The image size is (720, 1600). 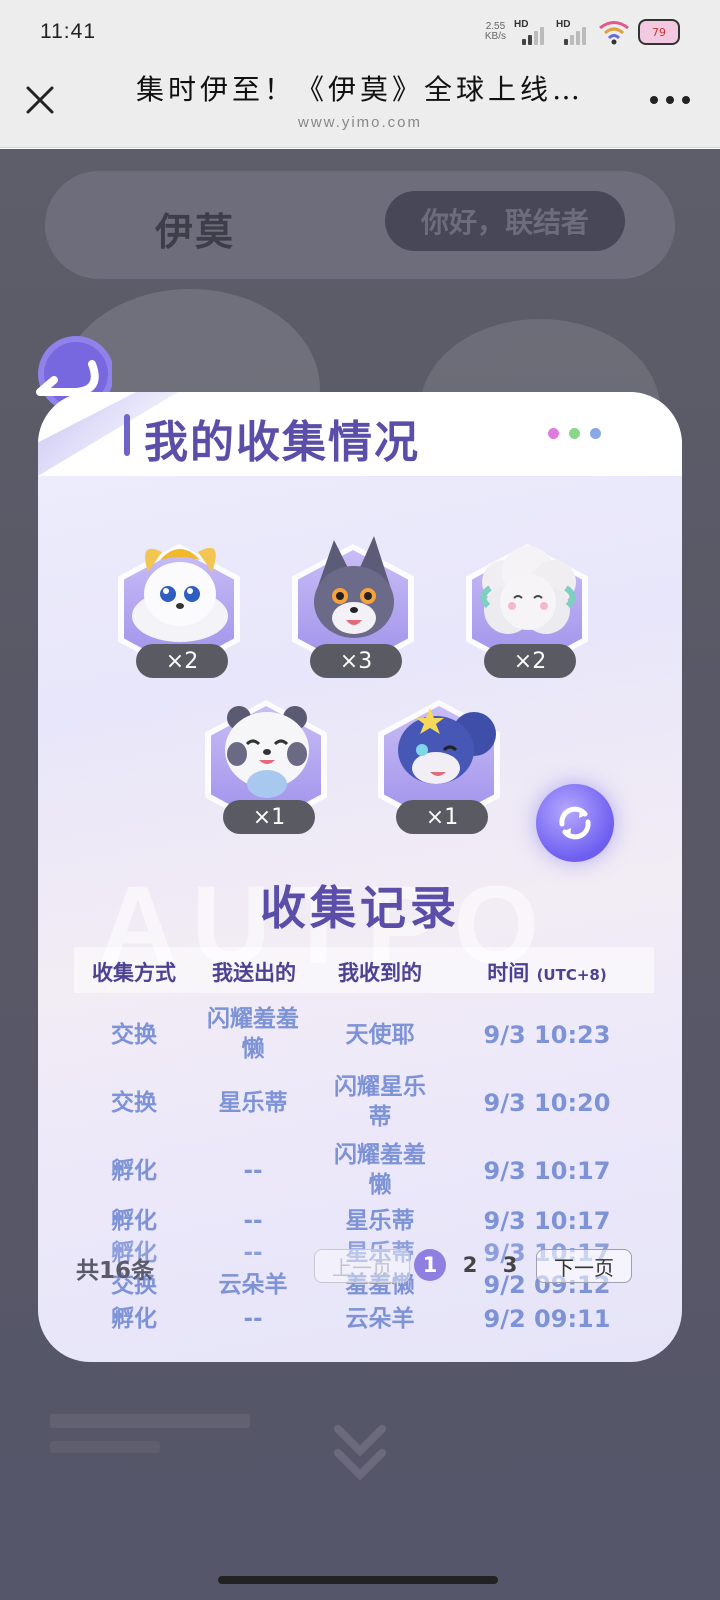 I want to click on collection-card-gray-fox: ×3, so click(x=353, y=605).